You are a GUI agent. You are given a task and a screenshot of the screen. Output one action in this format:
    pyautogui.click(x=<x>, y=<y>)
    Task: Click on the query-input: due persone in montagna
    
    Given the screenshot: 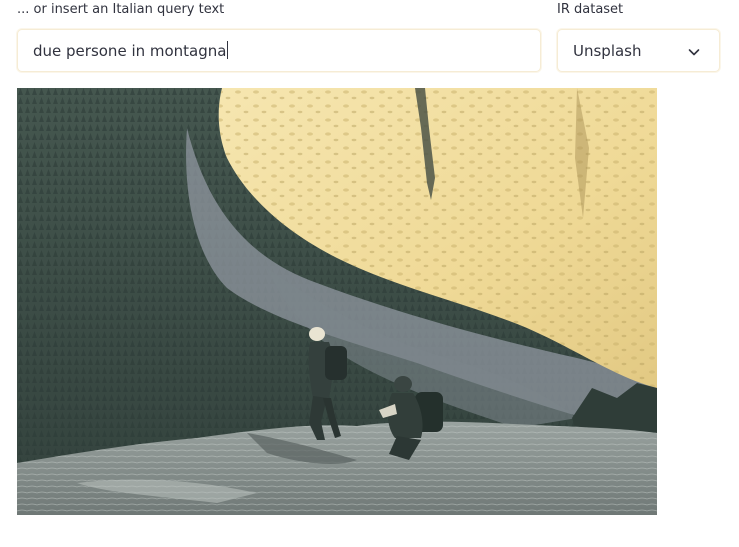 What is the action you would take?
    pyautogui.click(x=279, y=50)
    